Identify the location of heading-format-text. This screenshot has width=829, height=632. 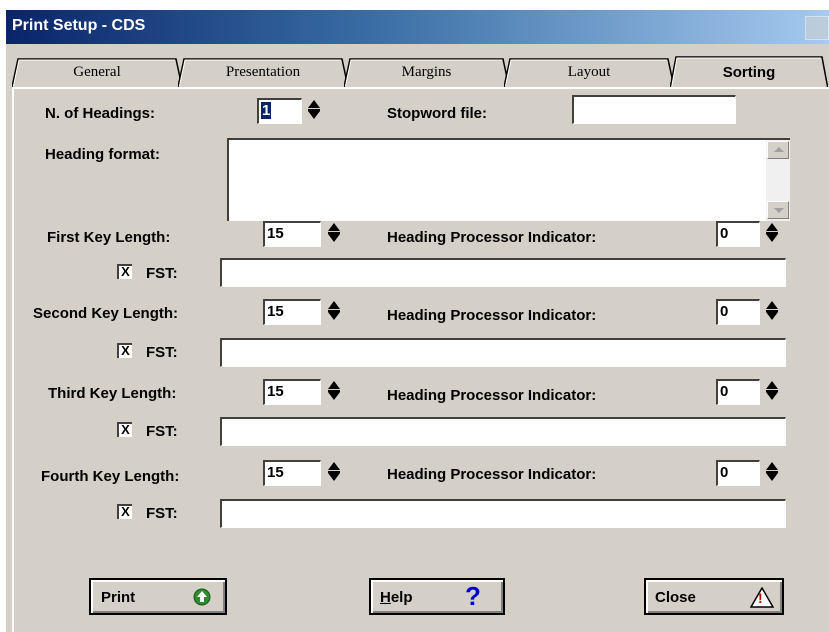
(509, 142).